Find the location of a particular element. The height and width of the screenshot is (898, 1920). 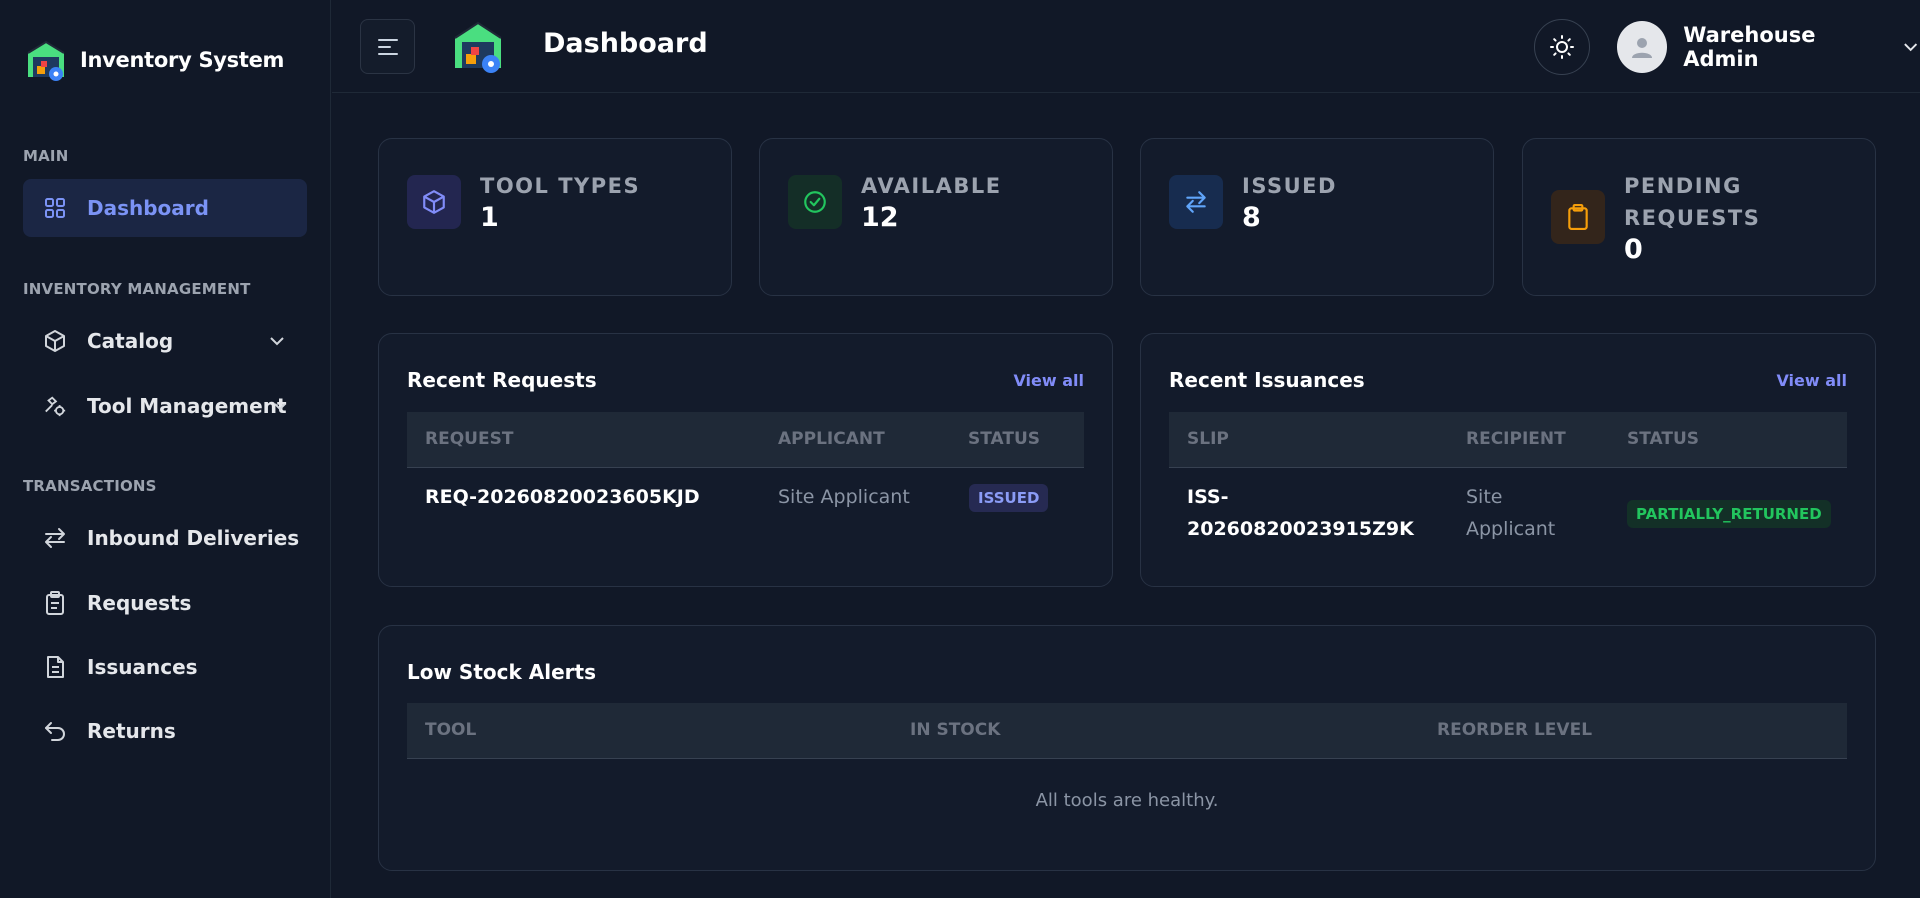

user-name: Warehouse Admin is located at coordinates (1749, 47).